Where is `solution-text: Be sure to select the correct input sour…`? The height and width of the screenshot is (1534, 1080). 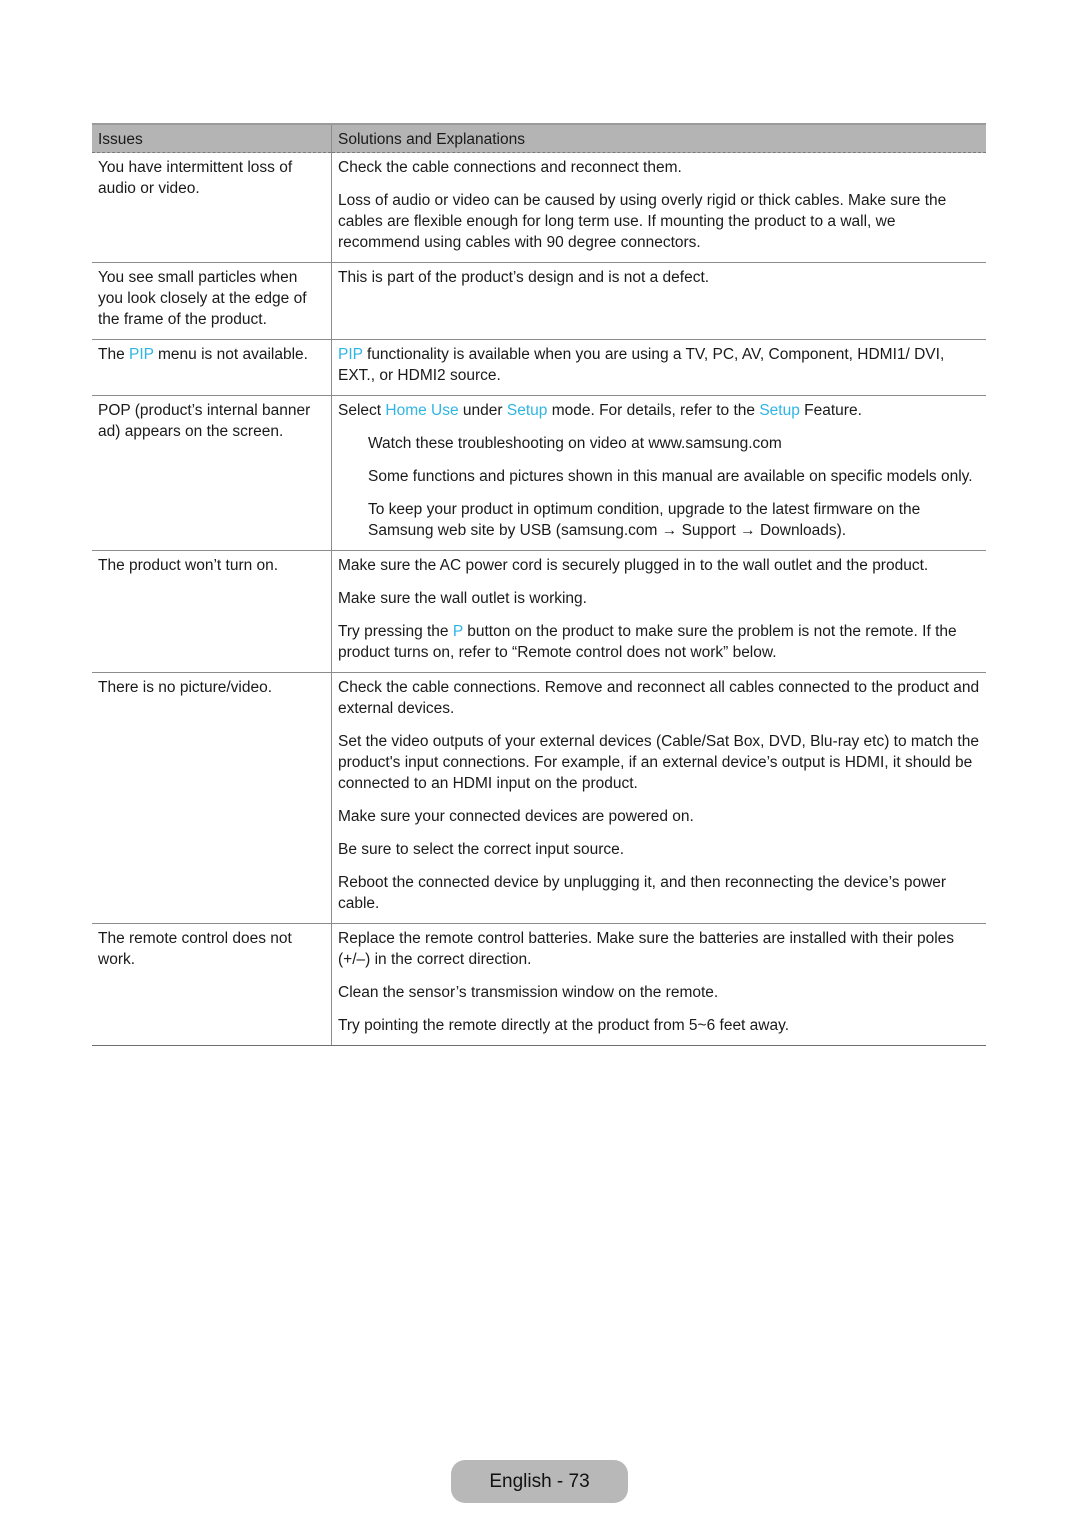 solution-text: Be sure to select the correct input sour… is located at coordinates (481, 849).